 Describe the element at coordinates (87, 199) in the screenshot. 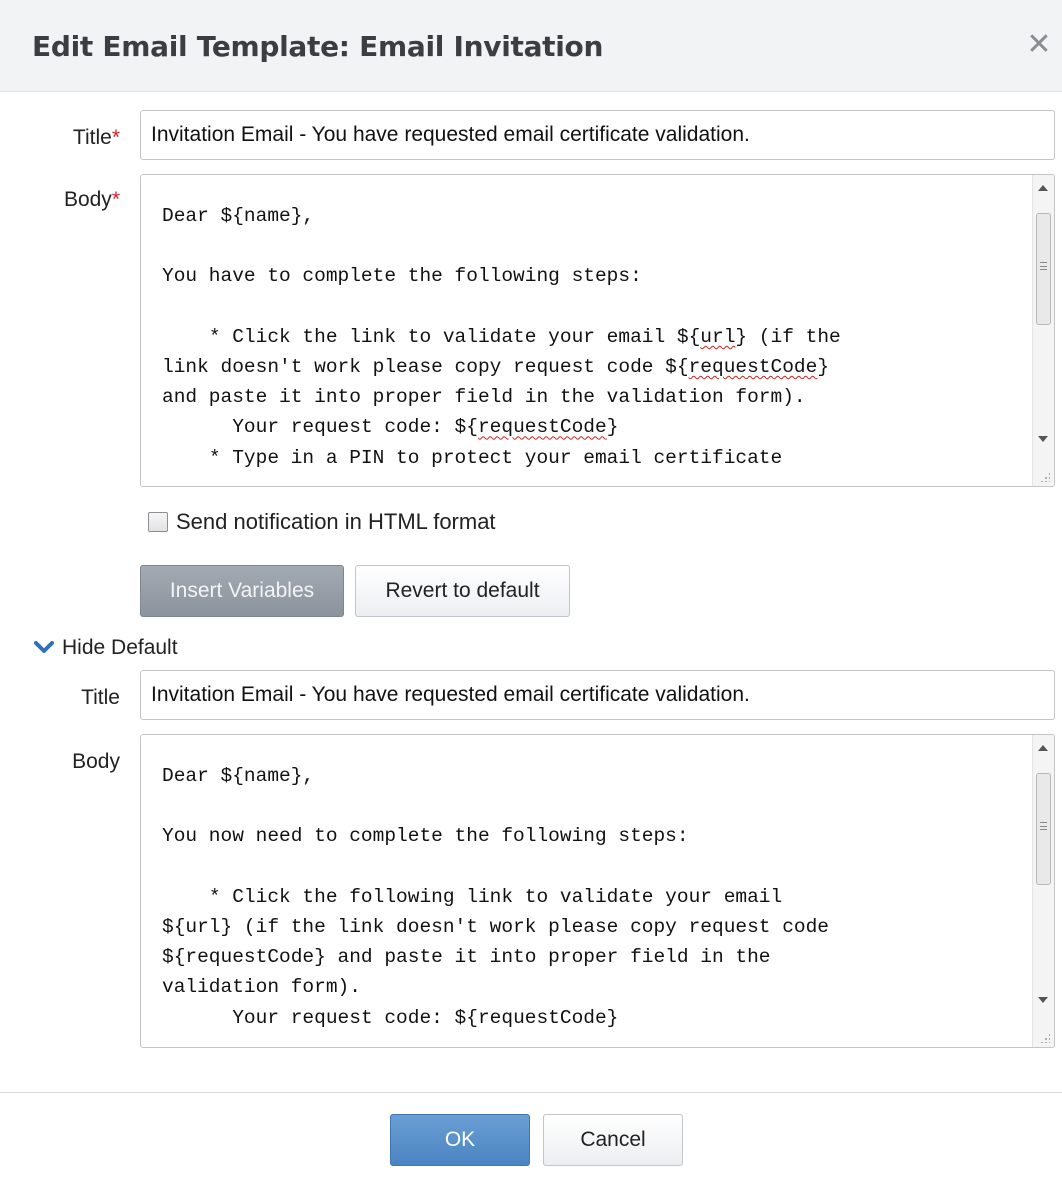

I see `body-label-text: Body` at that location.